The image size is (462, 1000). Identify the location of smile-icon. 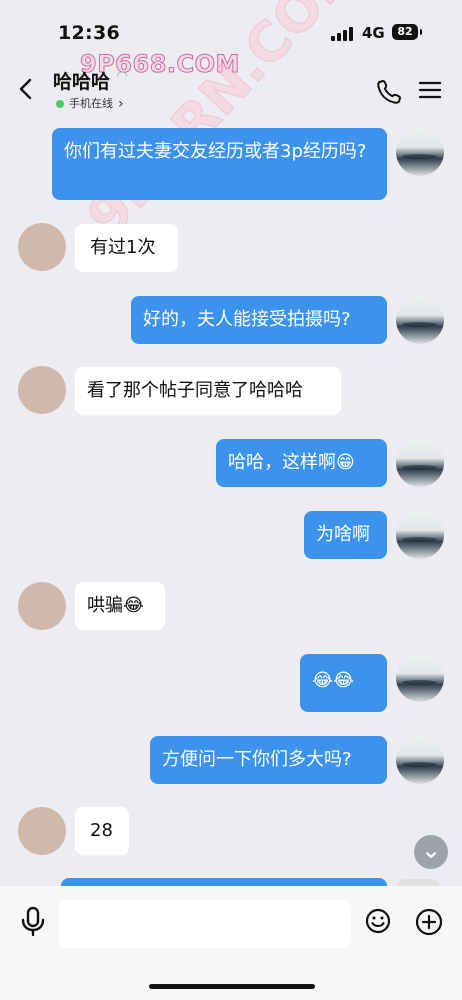
(378, 921).